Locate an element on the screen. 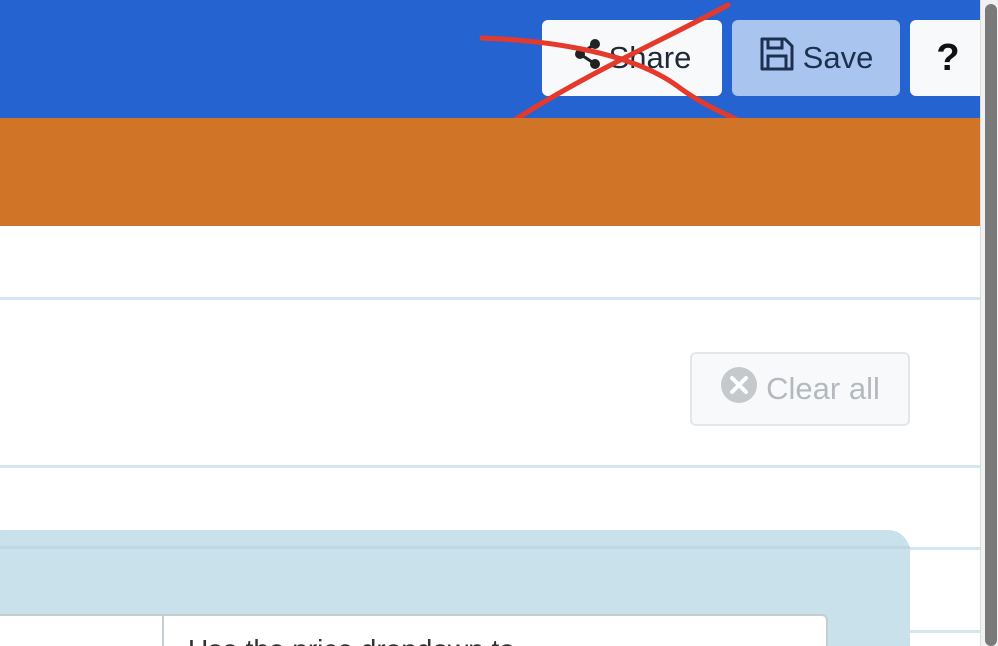 The image size is (998, 646). info-panel-divider is located at coordinates (455, 547).